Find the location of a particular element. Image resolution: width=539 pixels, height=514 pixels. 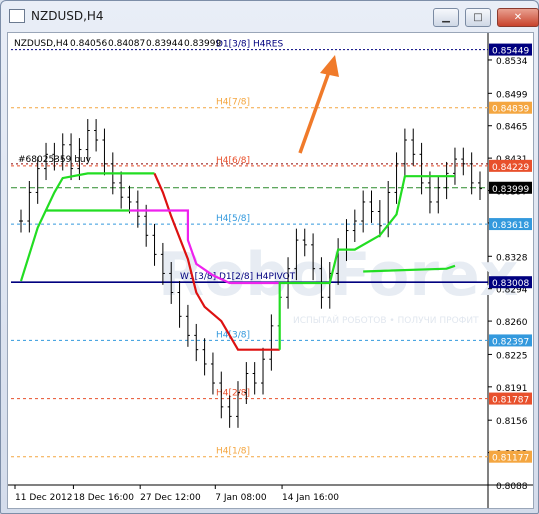

y-tick-label: 0.8534 is located at coordinates (512, 62).